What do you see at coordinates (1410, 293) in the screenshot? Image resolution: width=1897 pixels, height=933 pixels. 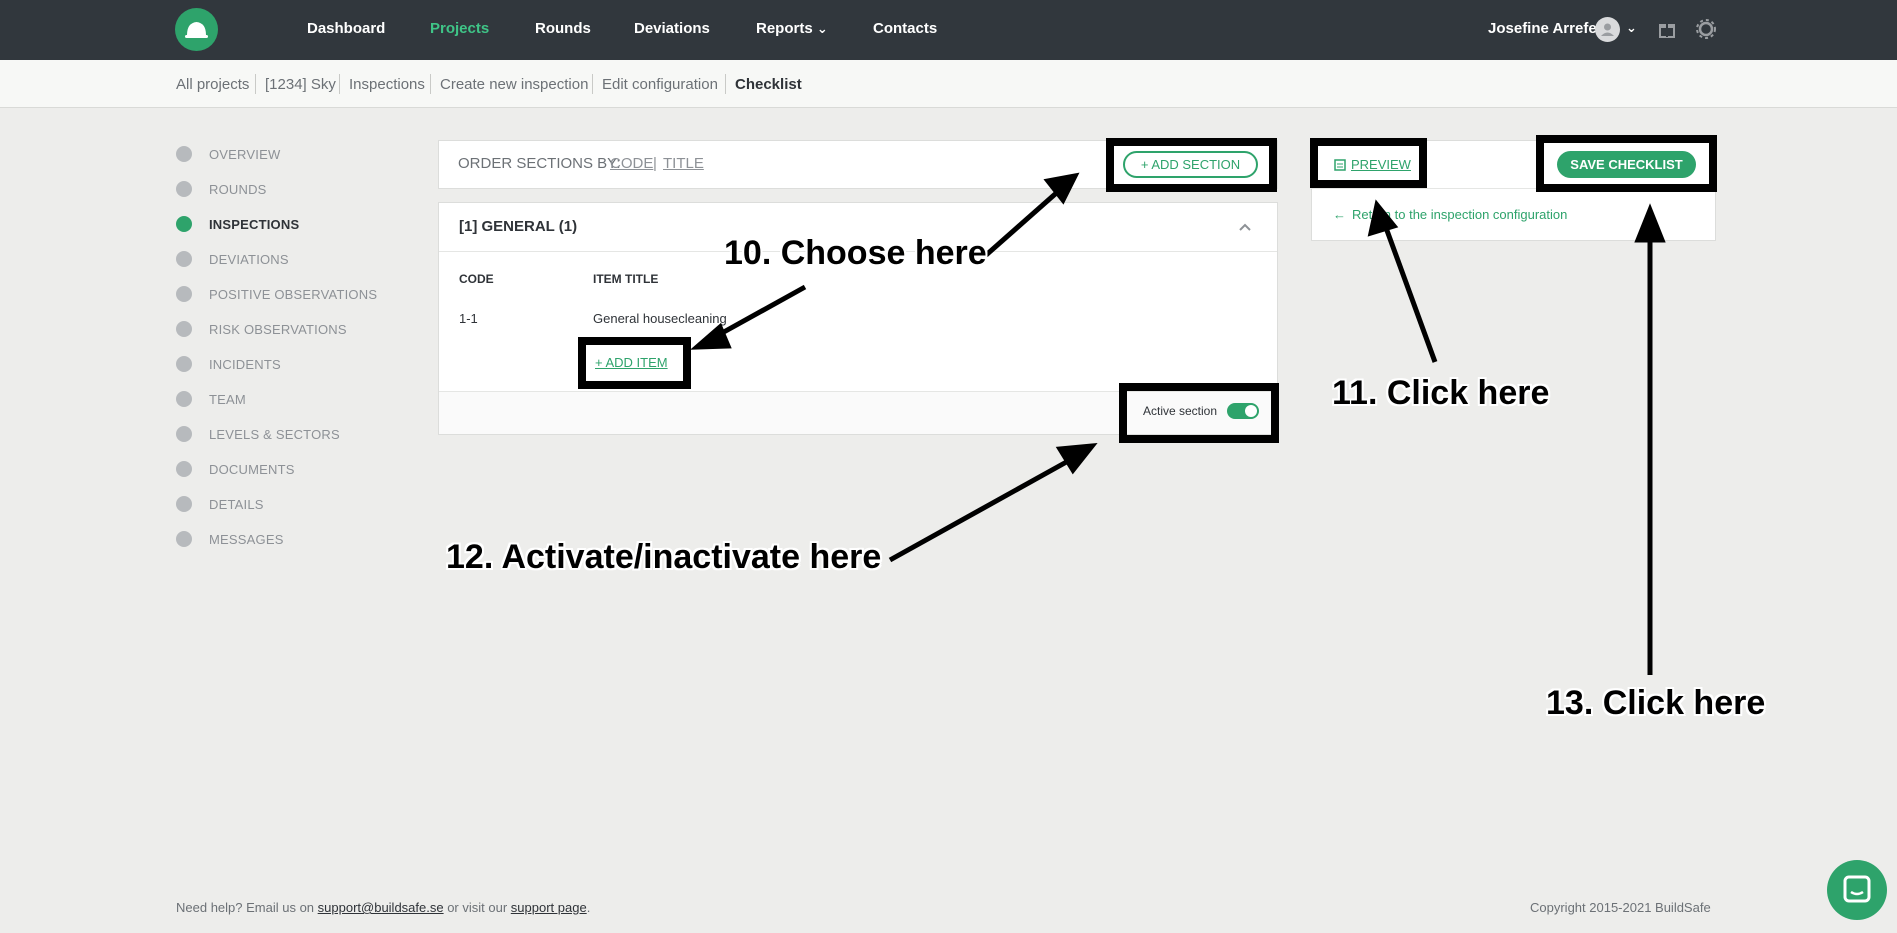 I see `arrow-to-preview` at bounding box center [1410, 293].